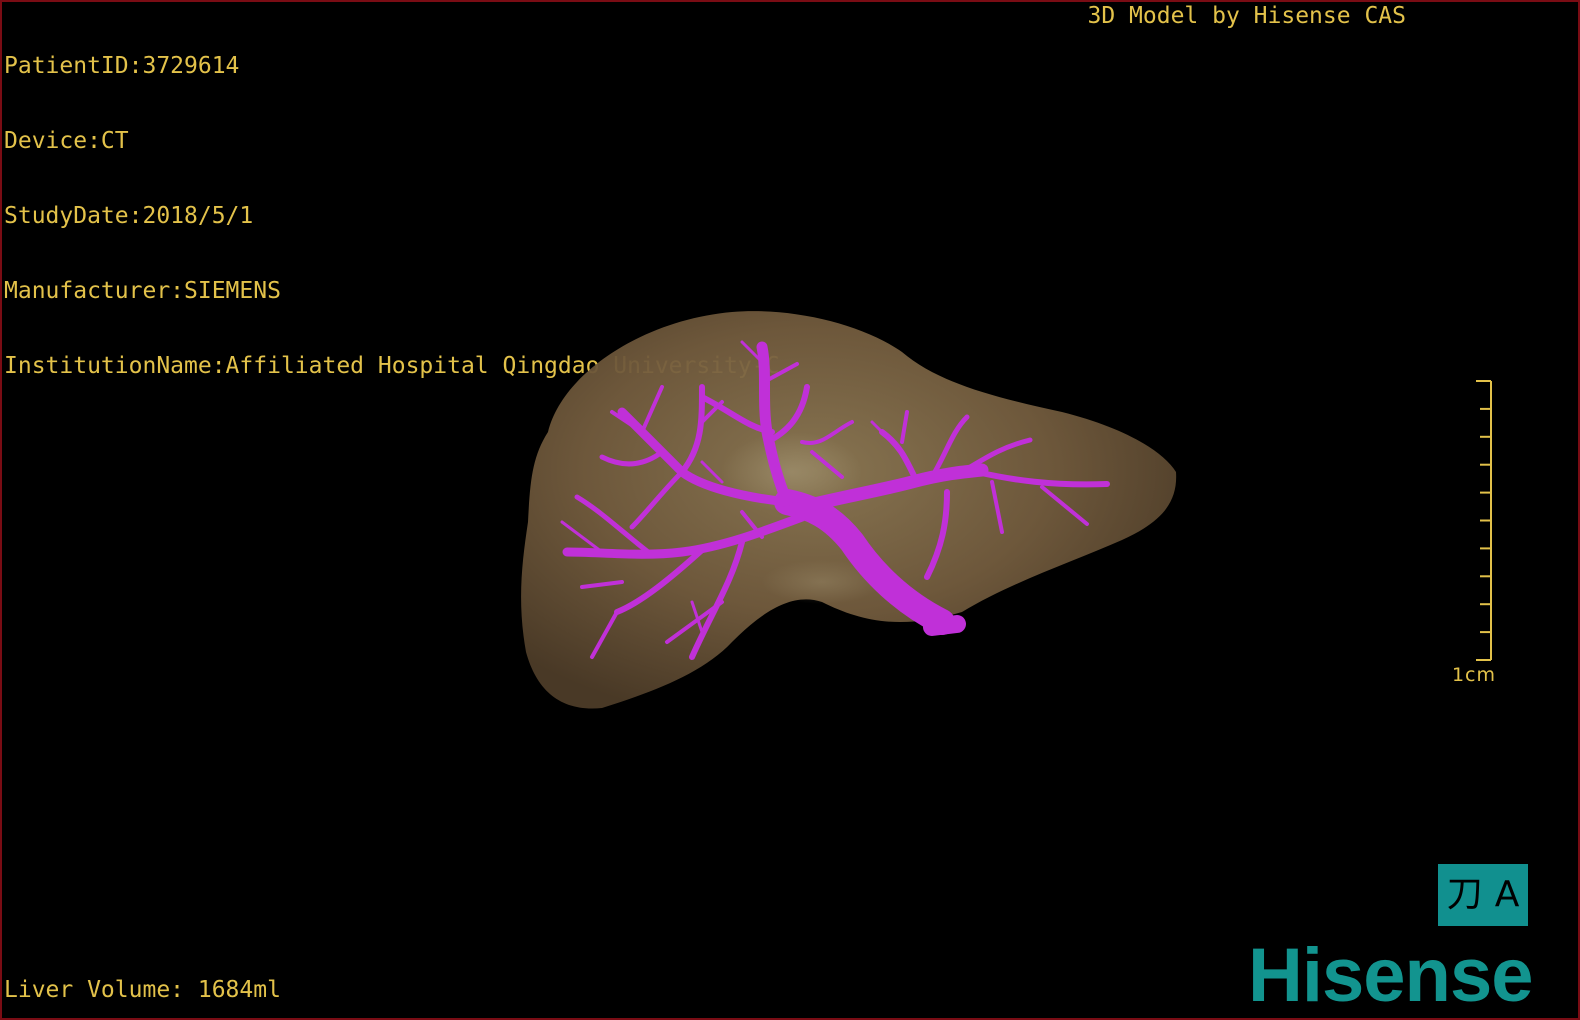 This screenshot has width=1580, height=1020. I want to click on hisense-logo: Hisense, so click(1390, 975).